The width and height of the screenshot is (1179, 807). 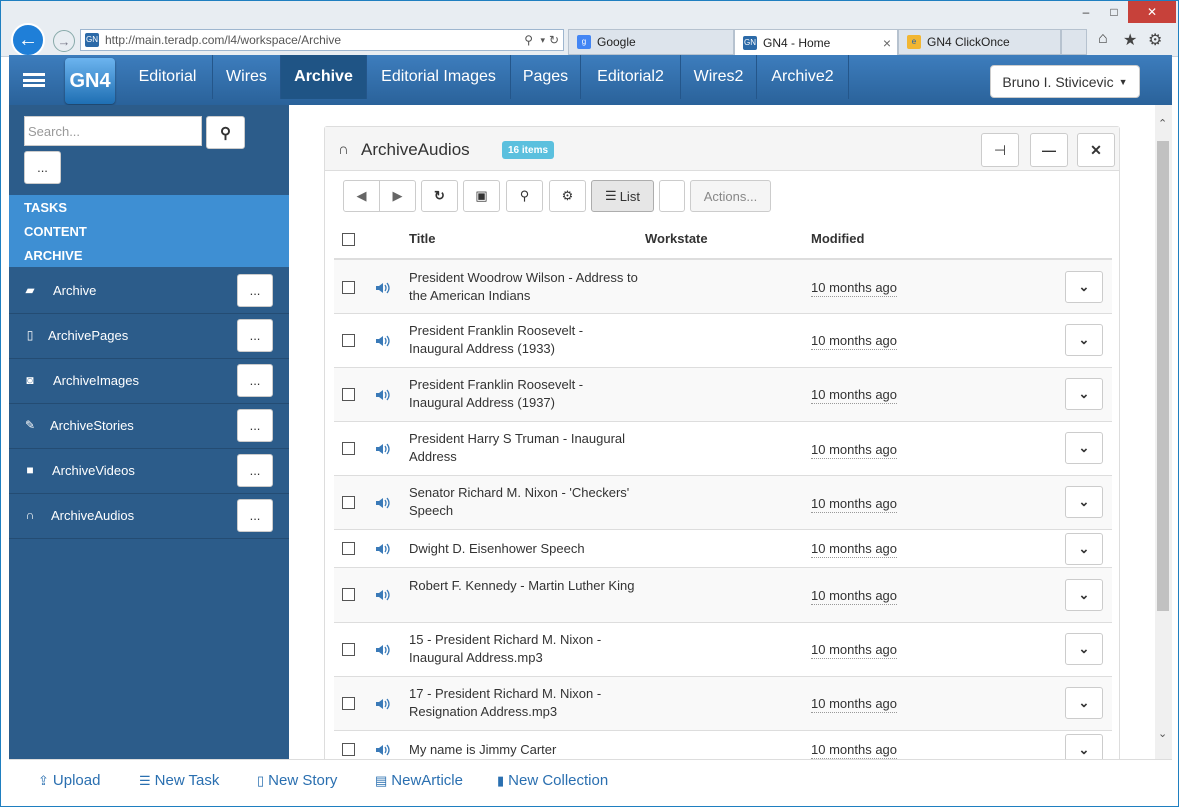 I want to click on upload-link: ⇪ Upload, so click(x=69, y=780).